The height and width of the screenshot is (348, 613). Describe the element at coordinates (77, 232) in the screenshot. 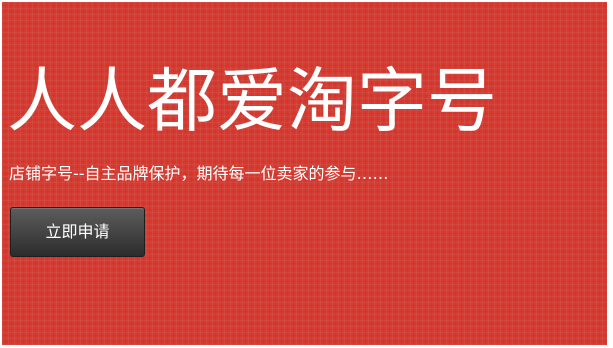

I see `apply-now-button: 立即申请` at that location.